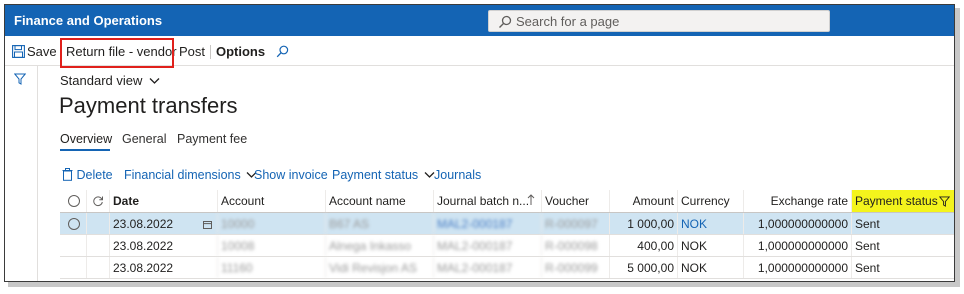 The height and width of the screenshot is (294, 964). I want to click on col-voucher: Voucher, so click(575, 201).